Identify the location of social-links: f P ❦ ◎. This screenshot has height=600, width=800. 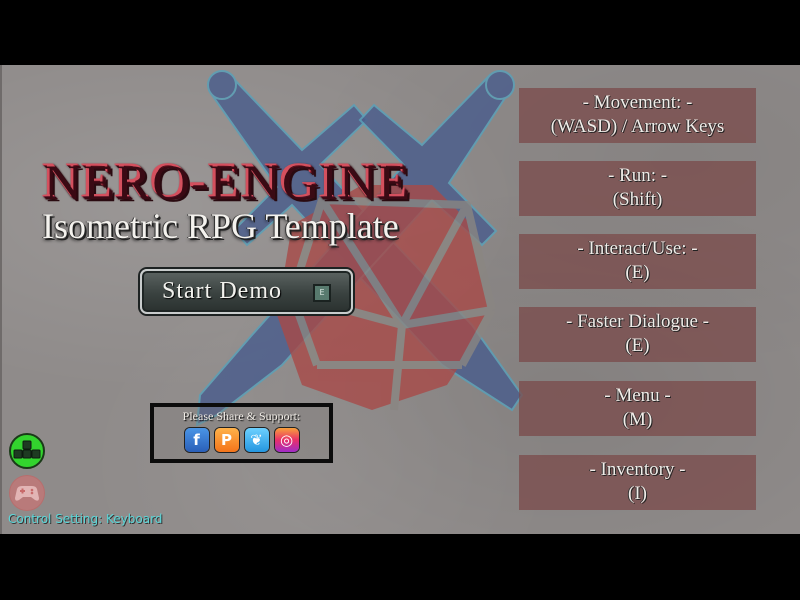
(241, 440).